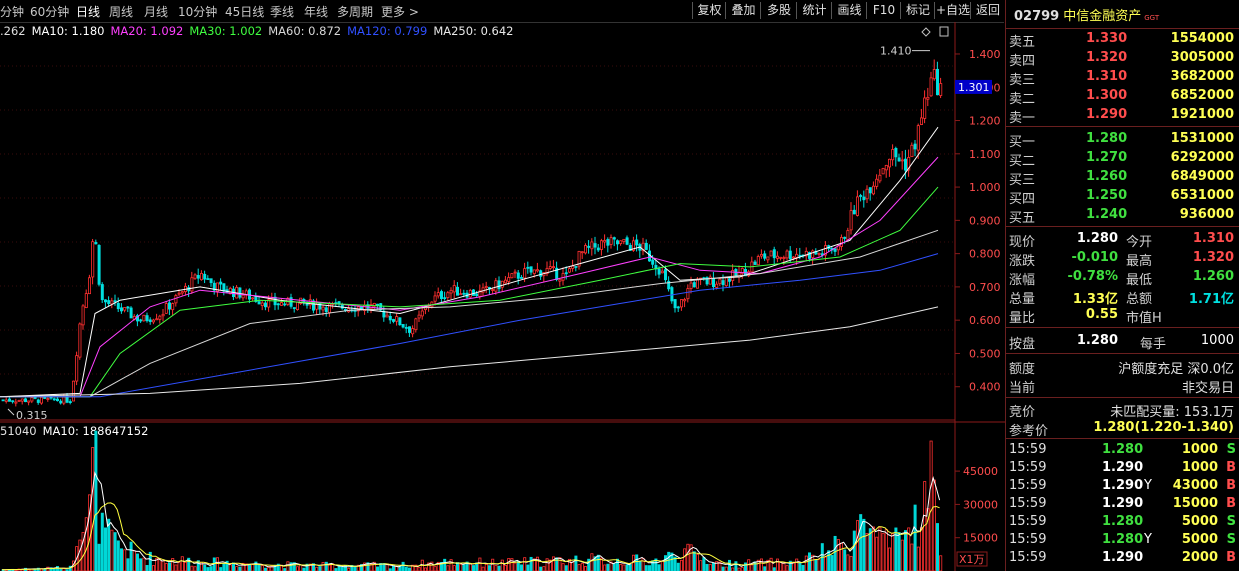 The width and height of the screenshot is (1239, 571). Describe the element at coordinates (1122, 40) in the screenshot. I see `ask-row: 卖五 1.330 1554000` at that location.